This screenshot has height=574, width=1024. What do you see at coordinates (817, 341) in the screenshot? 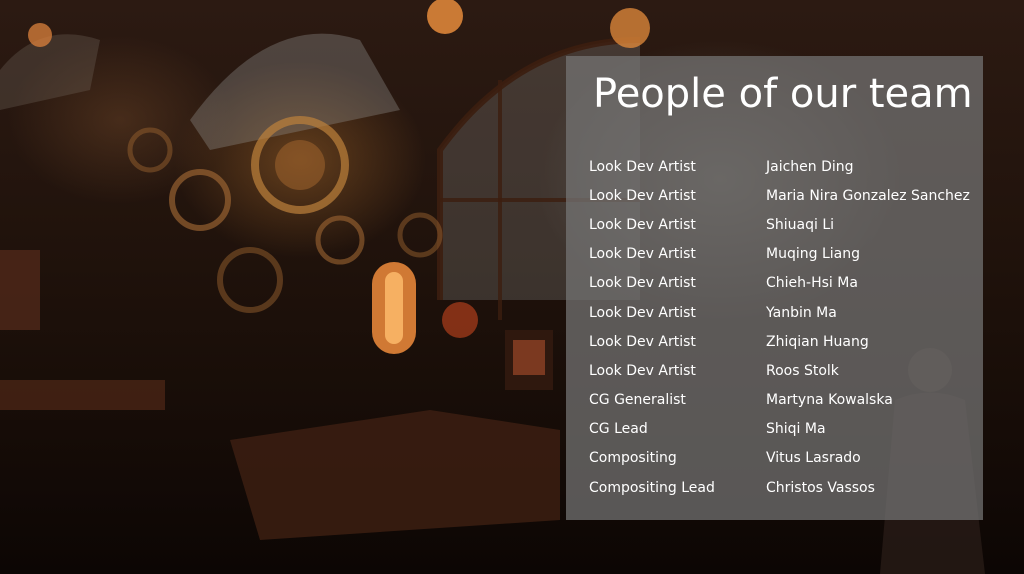
I see `member-name: Zhiqian Huang` at bounding box center [817, 341].